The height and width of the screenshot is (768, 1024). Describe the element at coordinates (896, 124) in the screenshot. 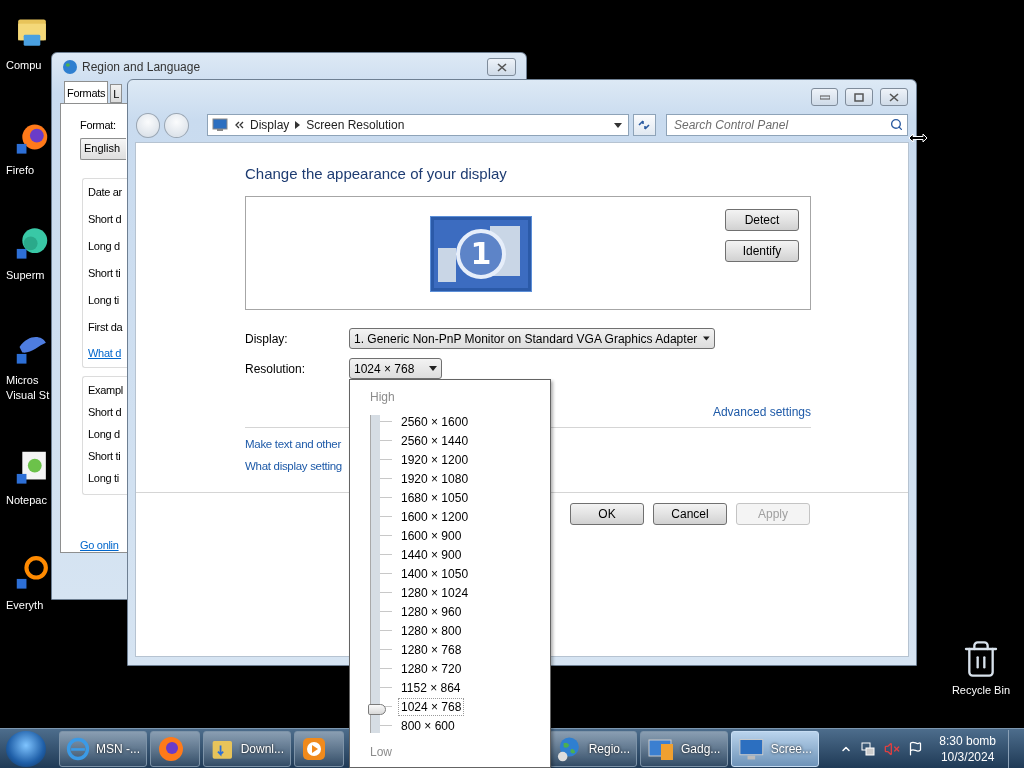

I see `search-icon` at that location.